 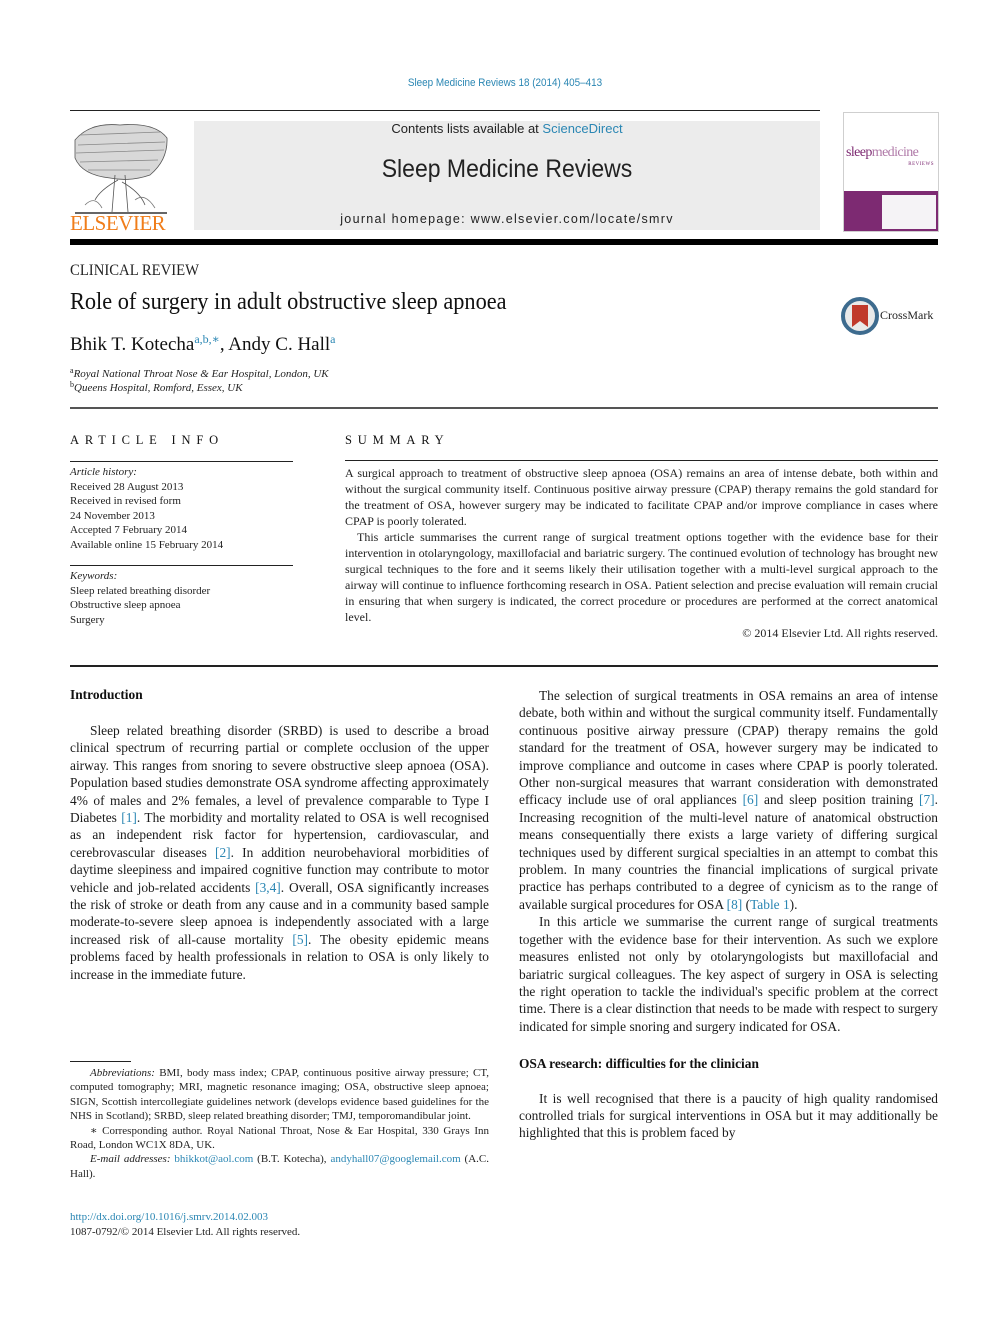 I want to click on affiliation-text: Queens Hospital, Romford, Essex, UK, so click(x=158, y=388).